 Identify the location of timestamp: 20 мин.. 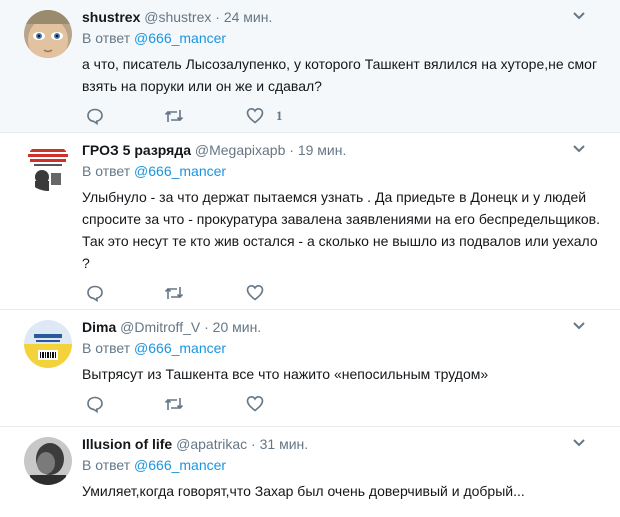
(237, 327).